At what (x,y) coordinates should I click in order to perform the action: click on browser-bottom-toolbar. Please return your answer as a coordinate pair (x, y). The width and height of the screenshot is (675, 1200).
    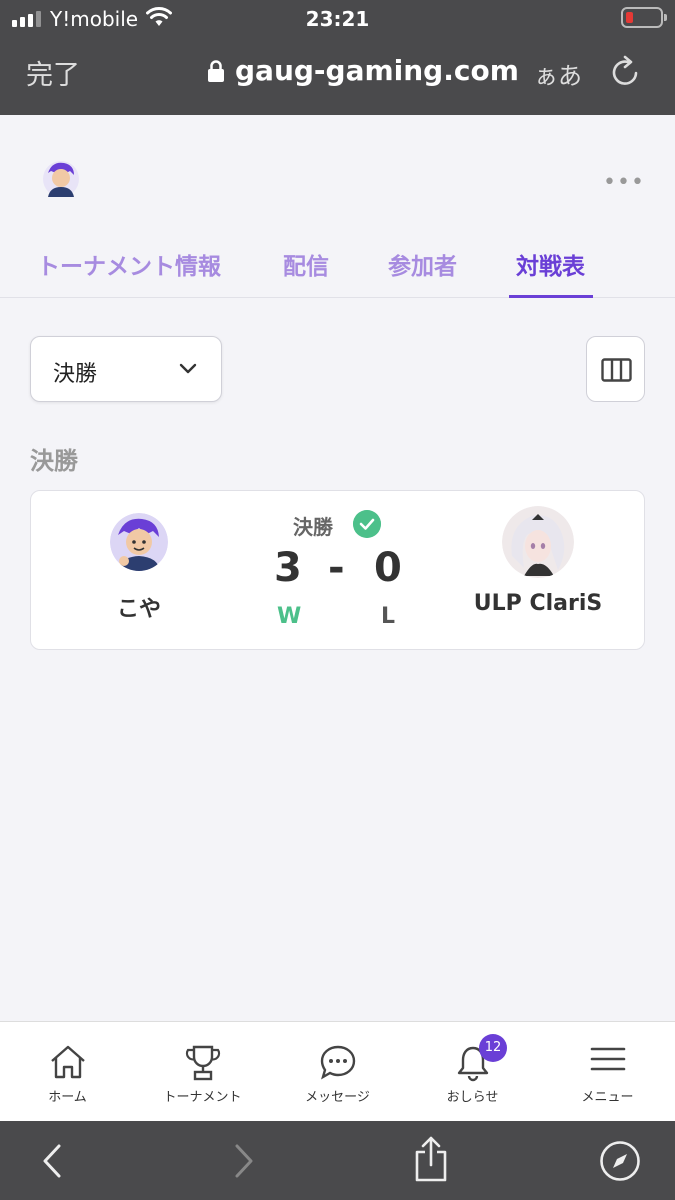
    Looking at the image, I should click on (337, 1160).